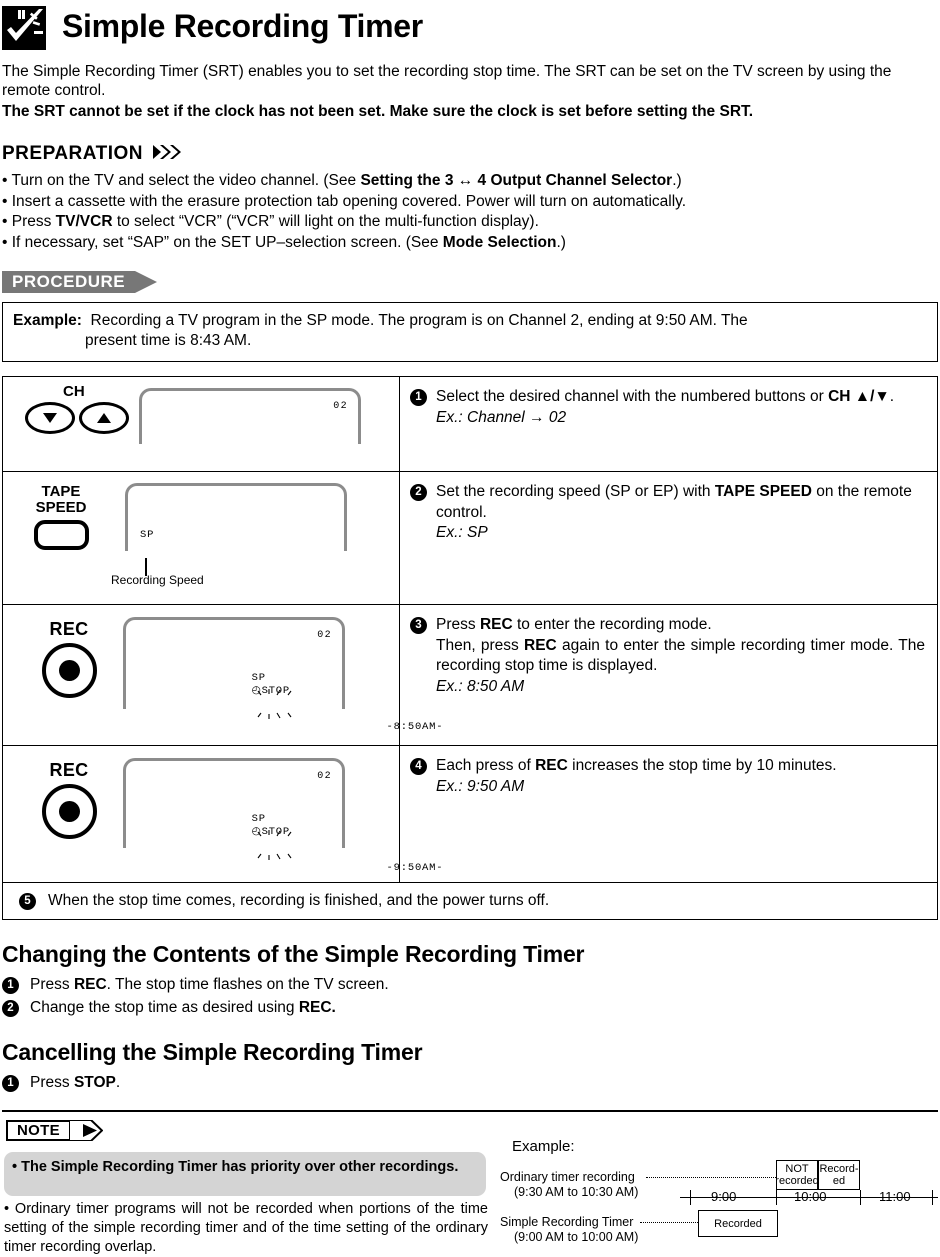 The height and width of the screenshot is (1257, 940). I want to click on preparation-heading-label: PREPARATION, so click(72, 153).